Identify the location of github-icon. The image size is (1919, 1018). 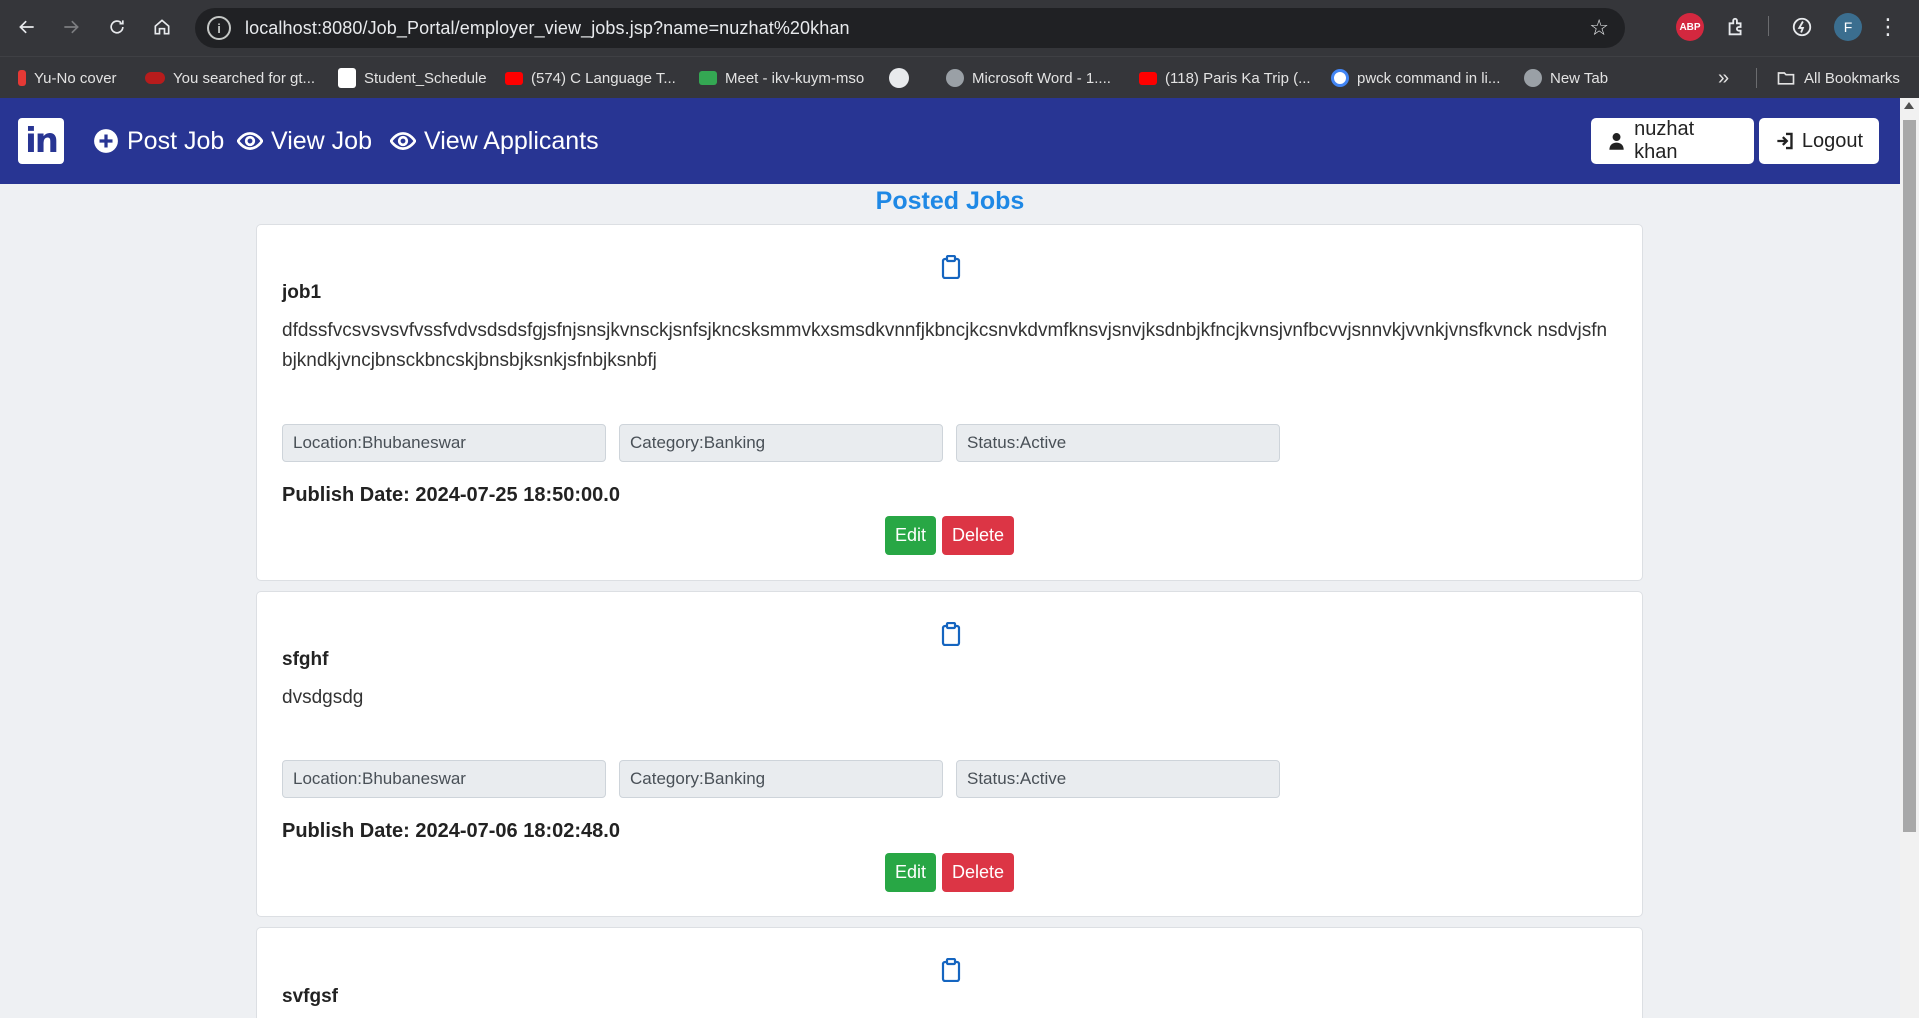
(899, 78).